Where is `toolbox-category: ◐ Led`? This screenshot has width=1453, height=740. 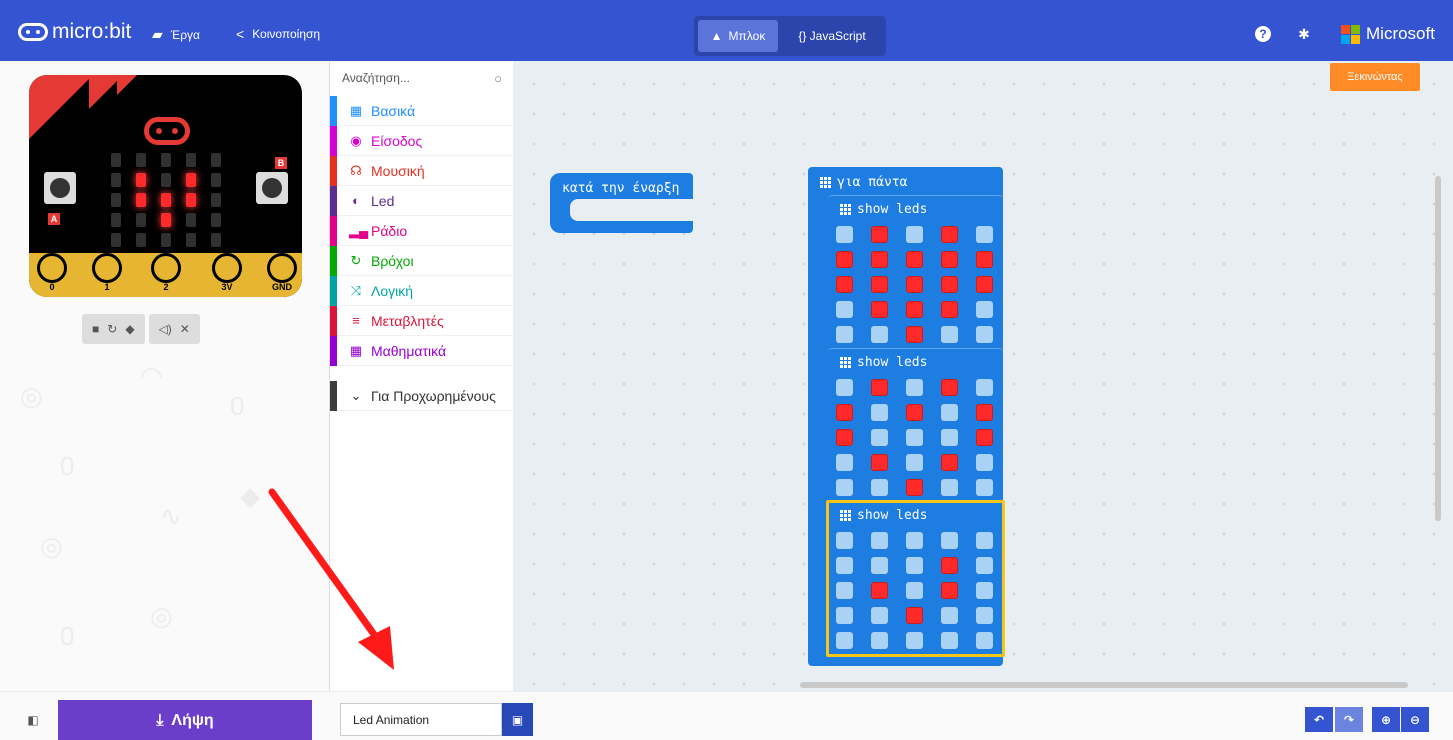 toolbox-category: ◐ Led is located at coordinates (422, 201).